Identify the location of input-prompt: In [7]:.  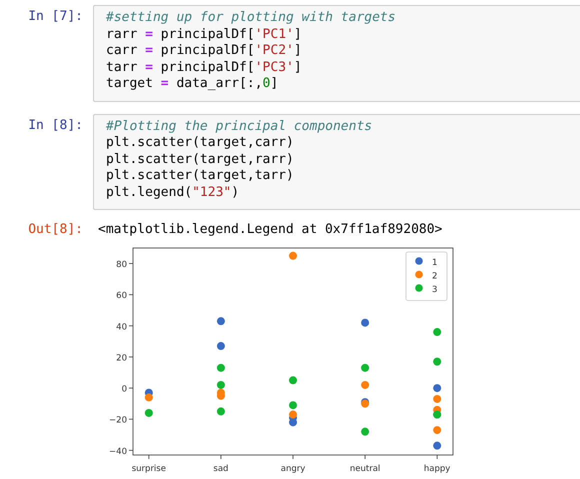
(55, 17).